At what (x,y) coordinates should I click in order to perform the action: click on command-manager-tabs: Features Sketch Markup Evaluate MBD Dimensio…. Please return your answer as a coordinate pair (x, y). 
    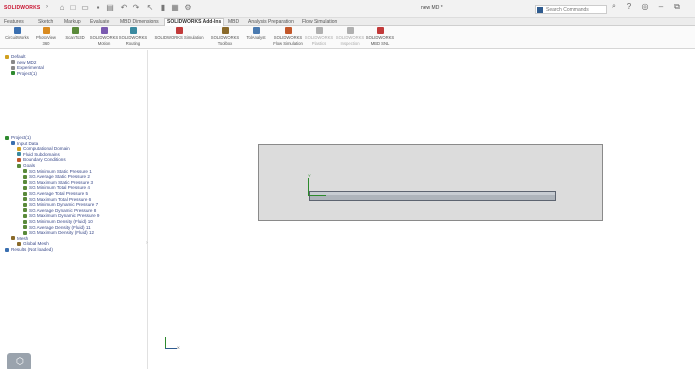
    Looking at the image, I should click on (347, 22).